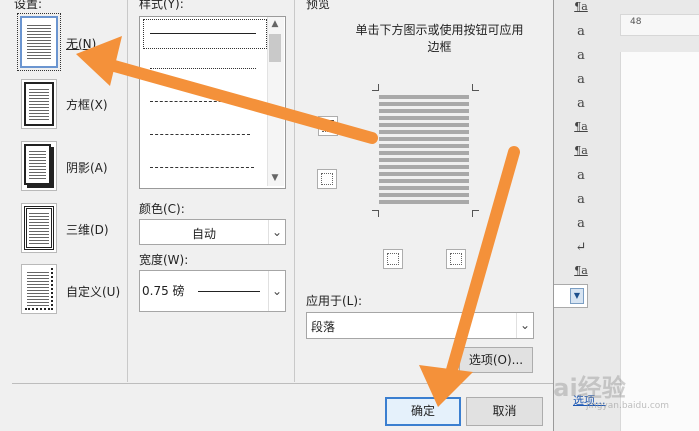 This screenshot has width=699, height=431. I want to click on arrow-to-ok-button, so click(481, 268).